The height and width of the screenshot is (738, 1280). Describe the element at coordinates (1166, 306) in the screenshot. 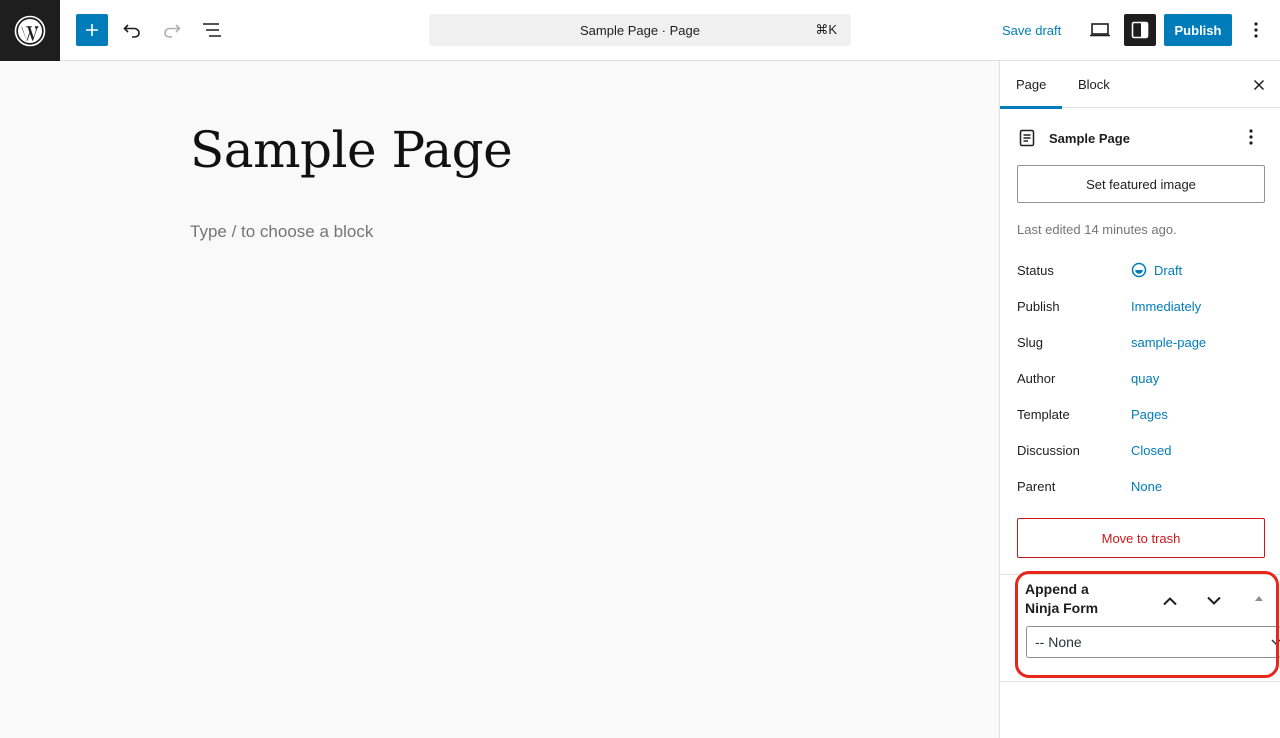

I see `publish-value-button: Immediately` at that location.